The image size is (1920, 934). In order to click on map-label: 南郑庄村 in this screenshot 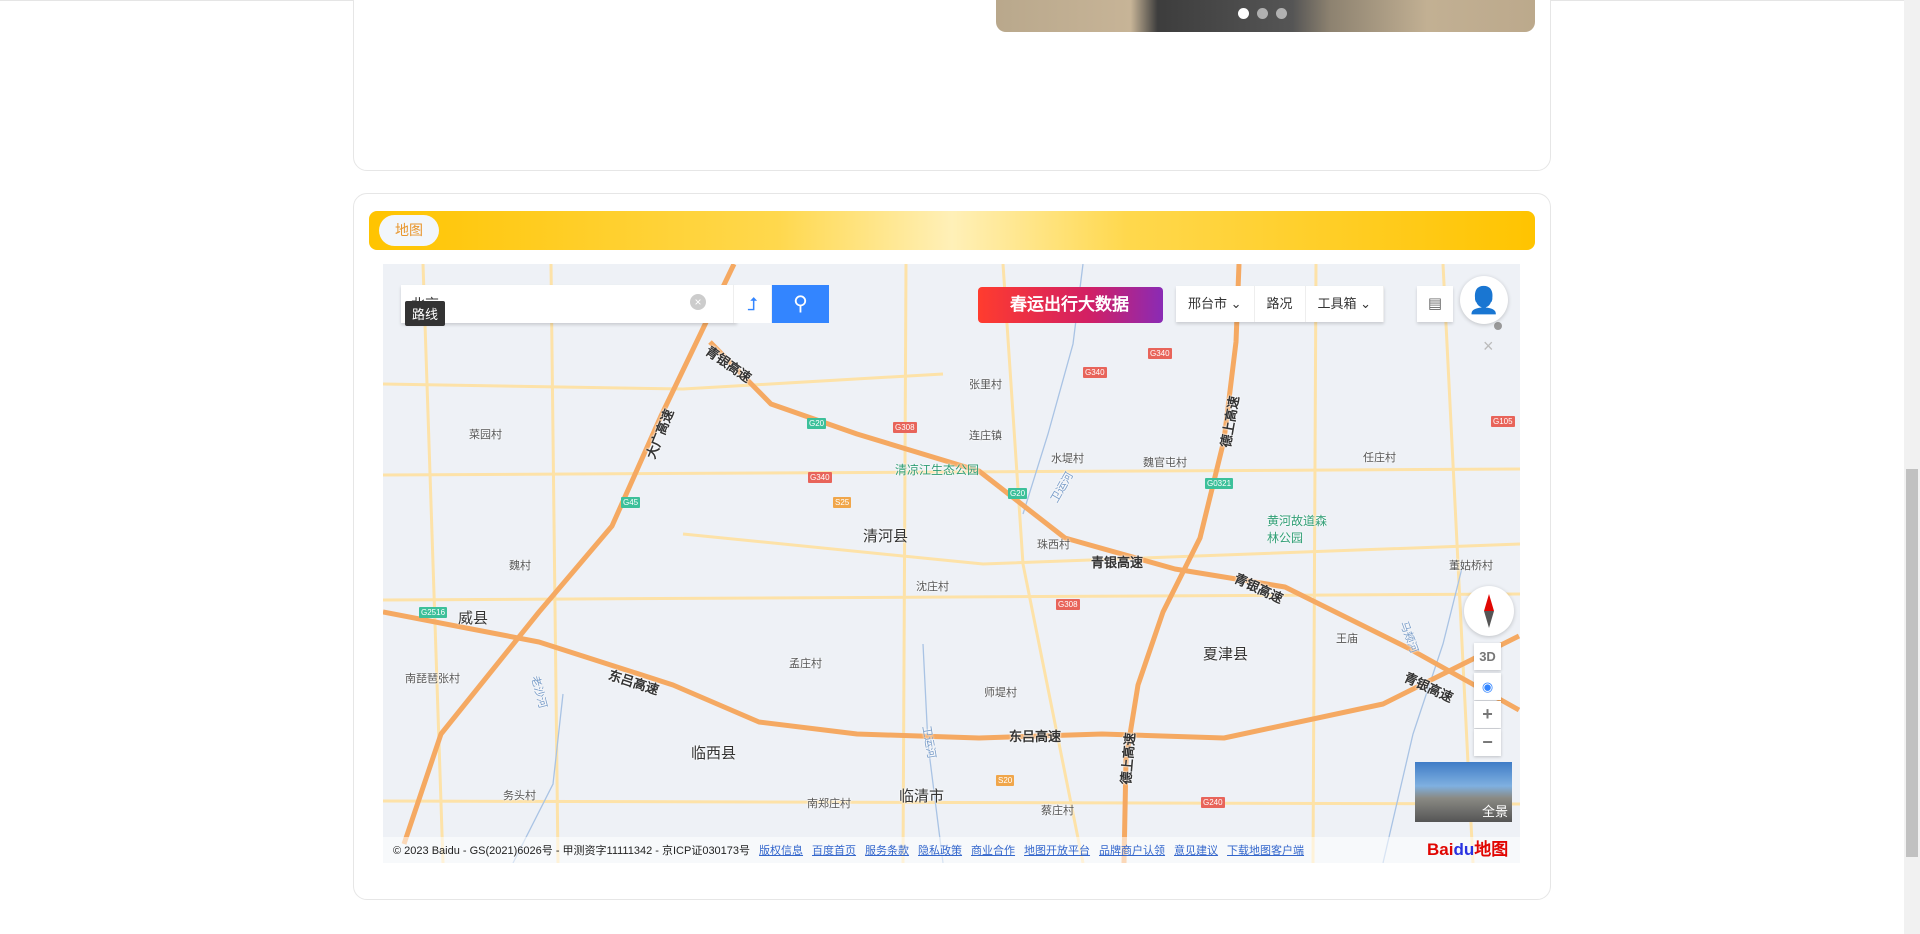, I will do `click(829, 804)`.